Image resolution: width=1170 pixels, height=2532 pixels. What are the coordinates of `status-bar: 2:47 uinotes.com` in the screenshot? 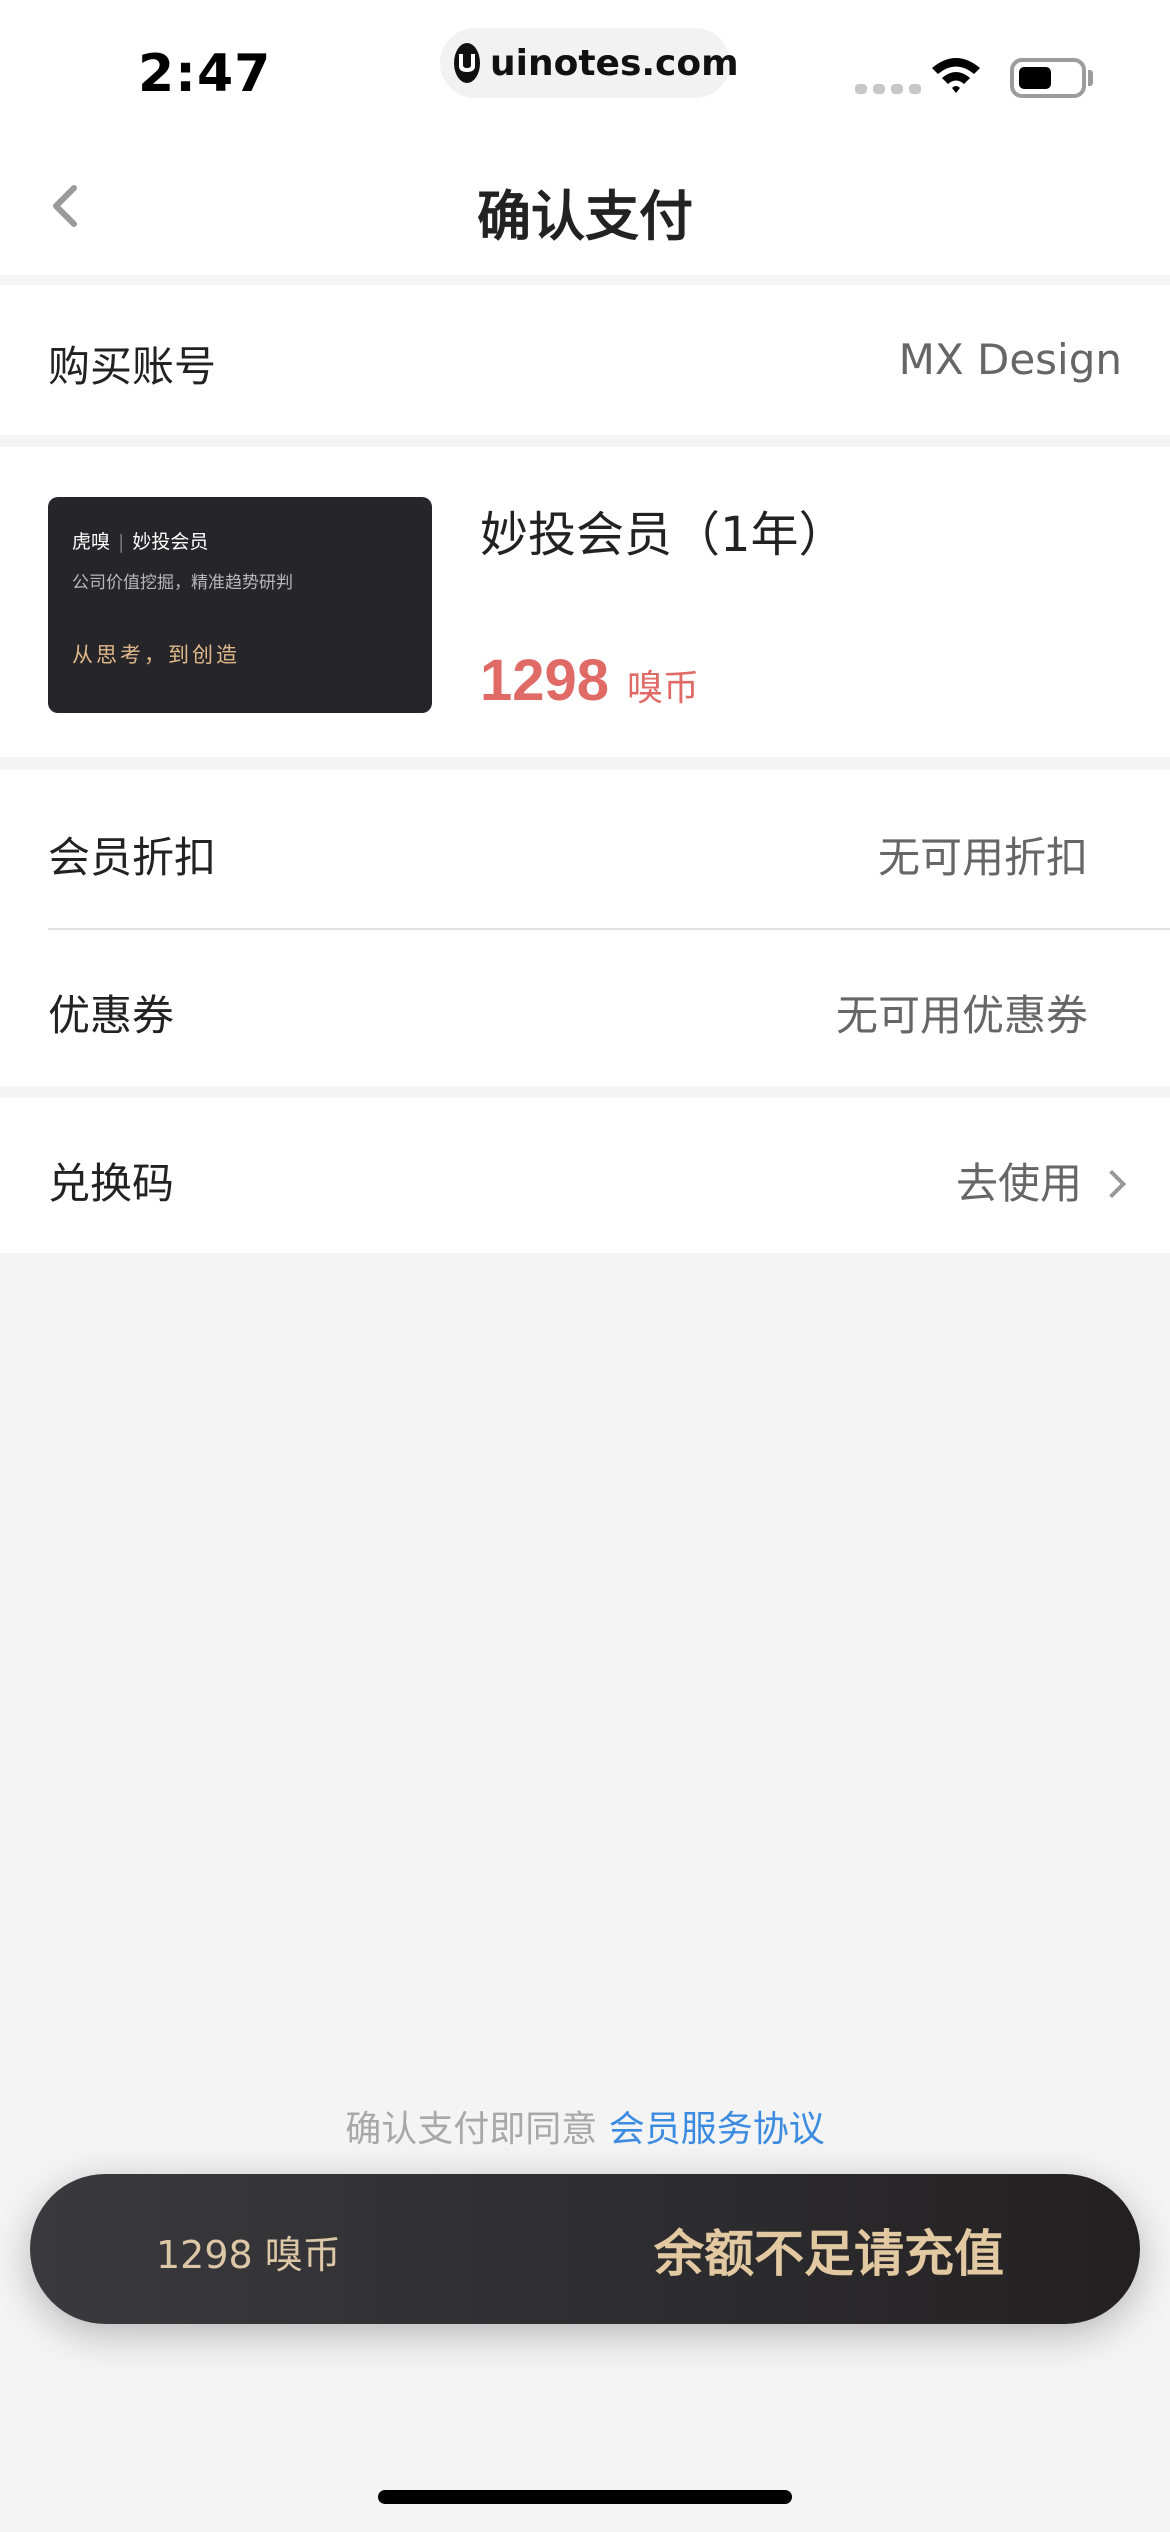 It's located at (585, 65).